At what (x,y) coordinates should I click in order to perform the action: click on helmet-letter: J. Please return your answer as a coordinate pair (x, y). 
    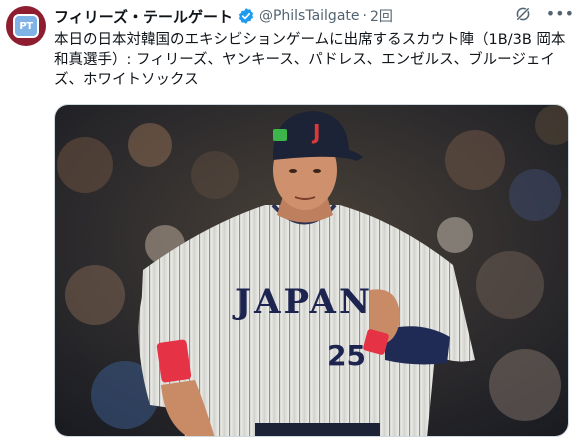
    Looking at the image, I should click on (315, 132).